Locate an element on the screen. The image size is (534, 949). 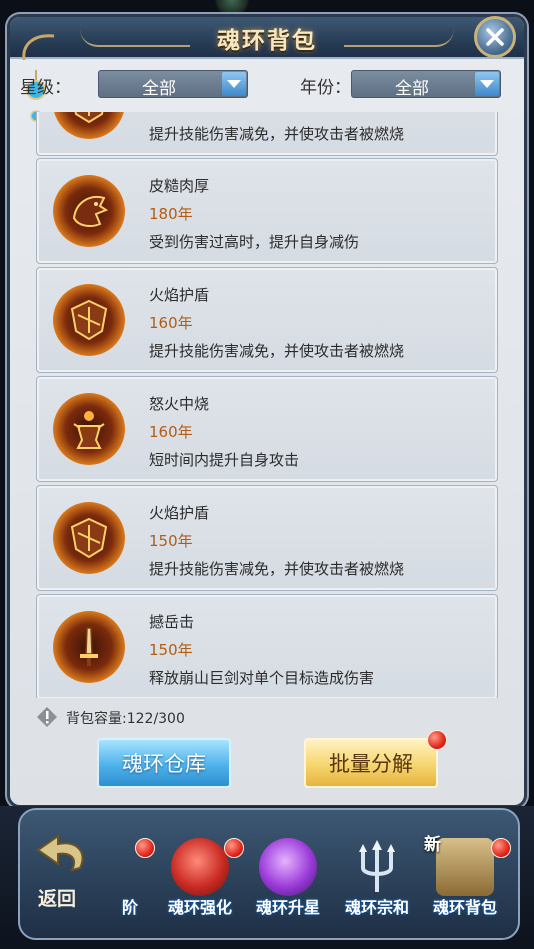
close-icon is located at coordinates (495, 37).